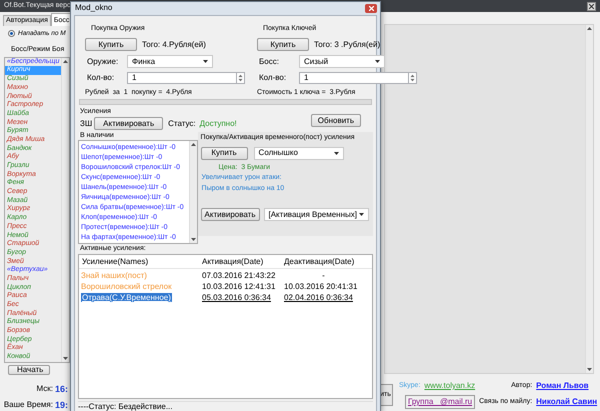 The width and height of the screenshot is (600, 411). I want to click on select-label: Оружие:, so click(103, 62).